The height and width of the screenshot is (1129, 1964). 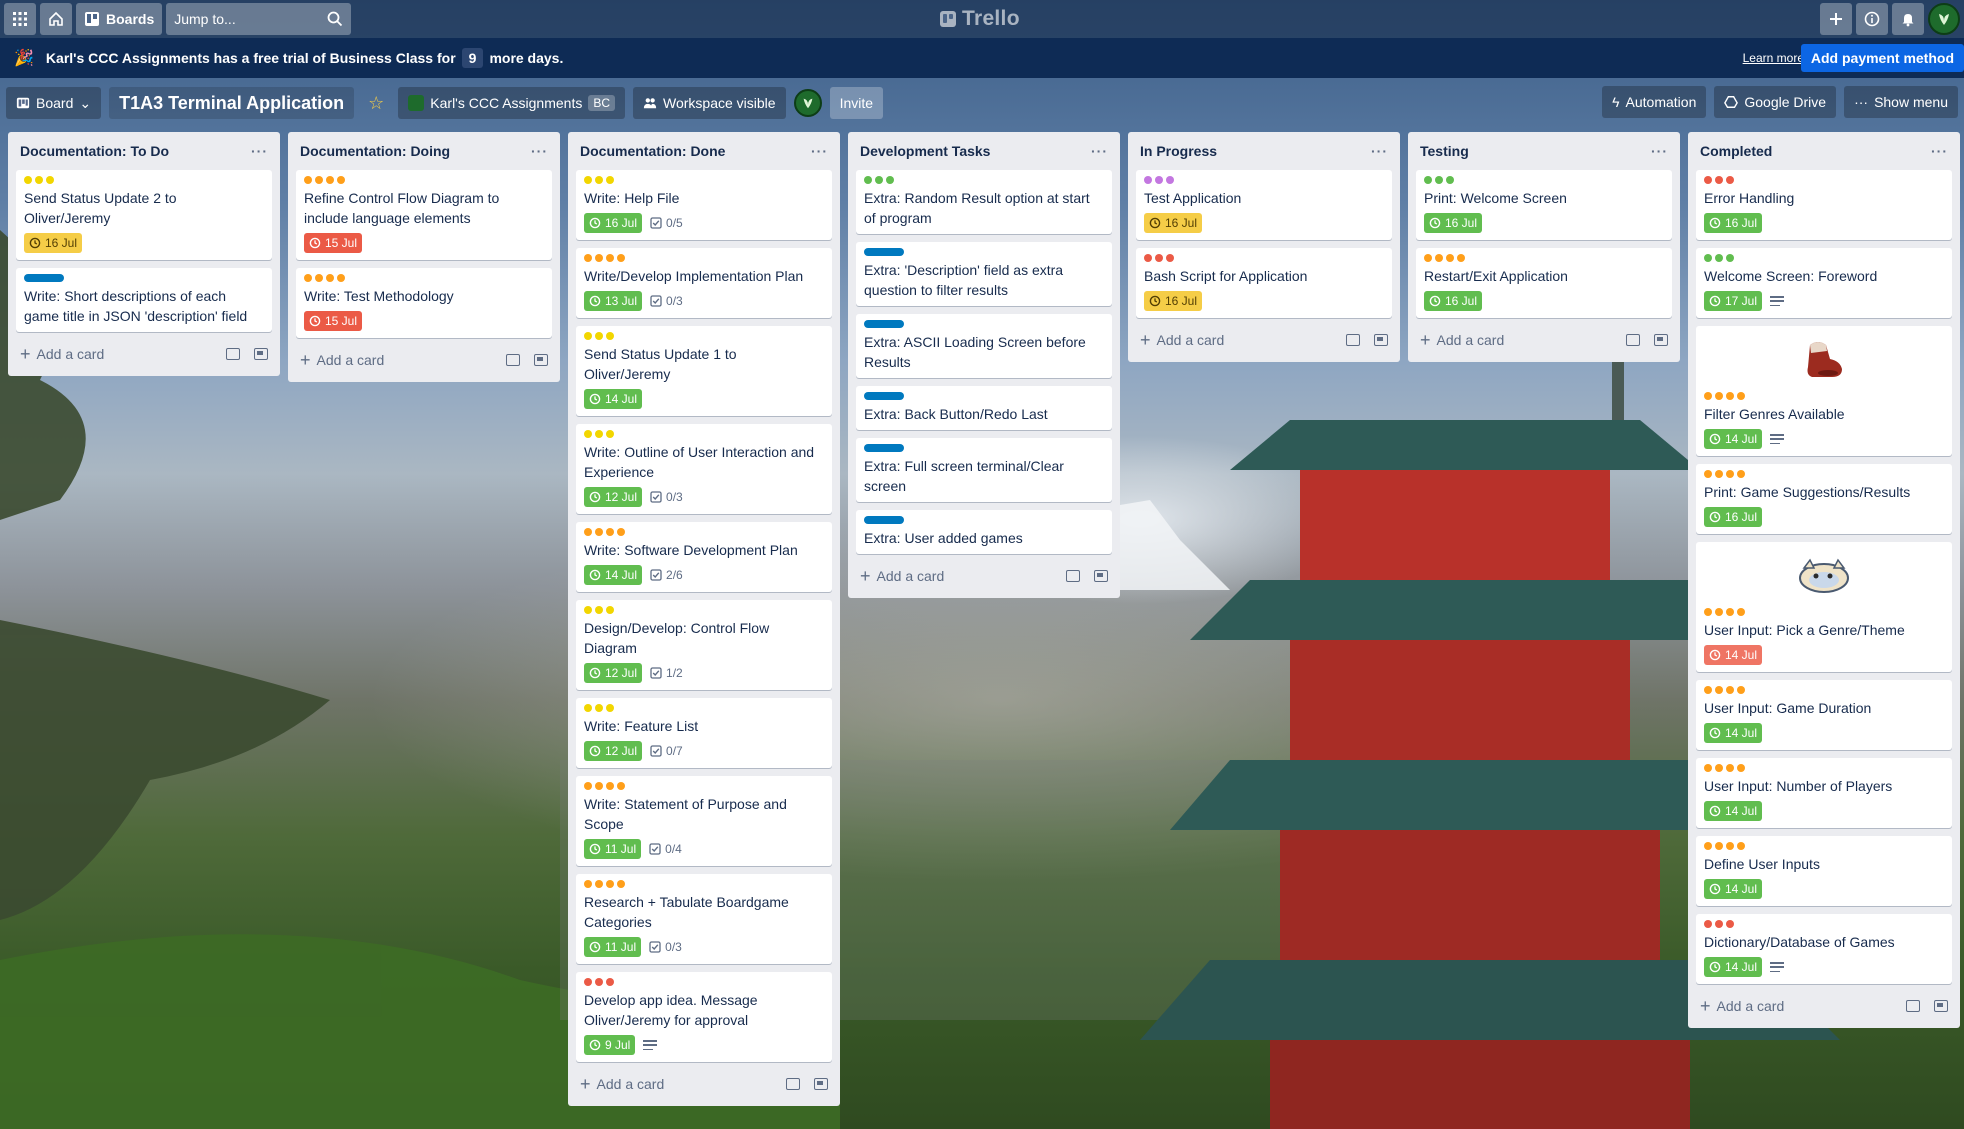 I want to click on list-header: In Progress ···, so click(x=1264, y=151).